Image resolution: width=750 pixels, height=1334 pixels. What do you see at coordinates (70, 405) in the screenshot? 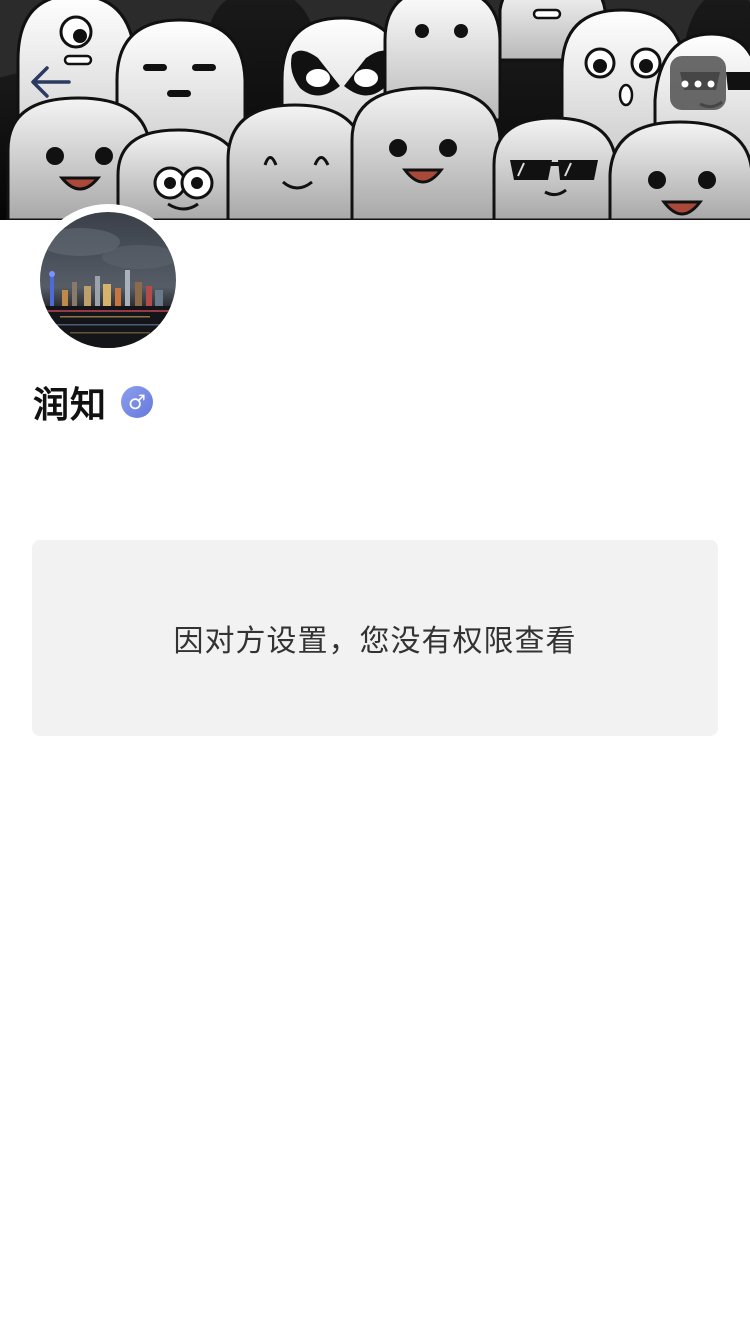
I see `username: 润知` at bounding box center [70, 405].